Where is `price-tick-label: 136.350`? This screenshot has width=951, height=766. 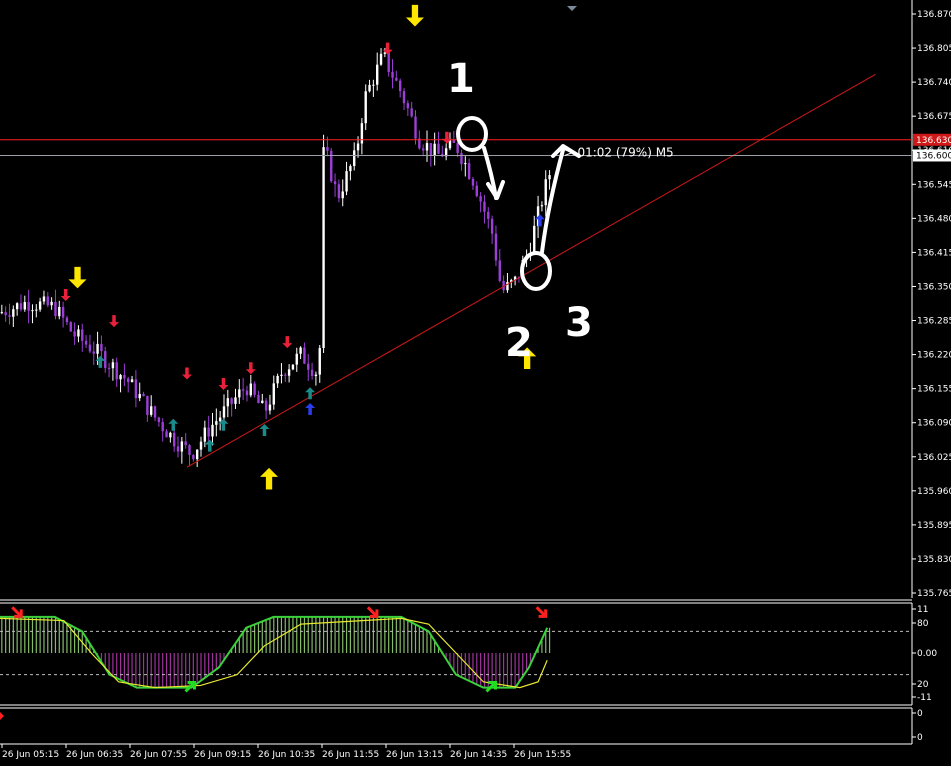
price-tick-label: 136.350 is located at coordinates (934, 287).